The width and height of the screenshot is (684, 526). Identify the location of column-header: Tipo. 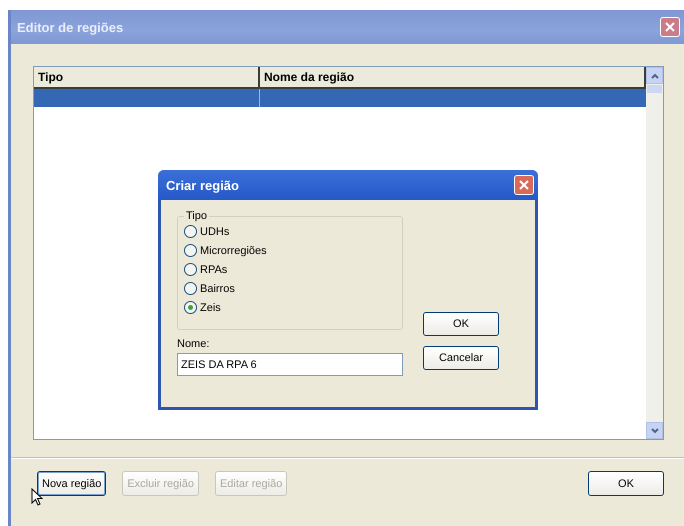
(147, 77).